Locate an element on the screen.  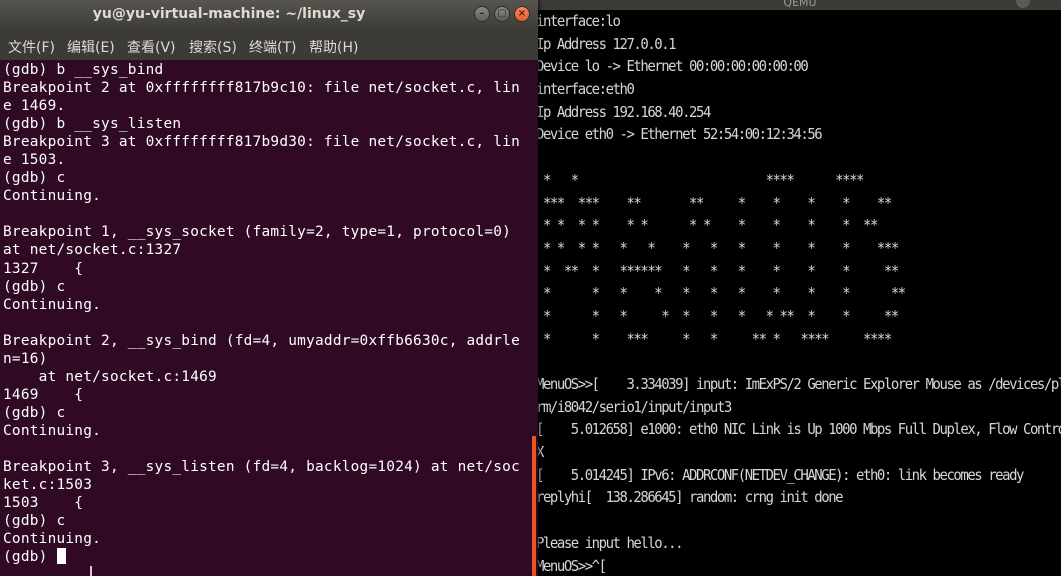
terminal-line: n=16) is located at coordinates (25, 358).